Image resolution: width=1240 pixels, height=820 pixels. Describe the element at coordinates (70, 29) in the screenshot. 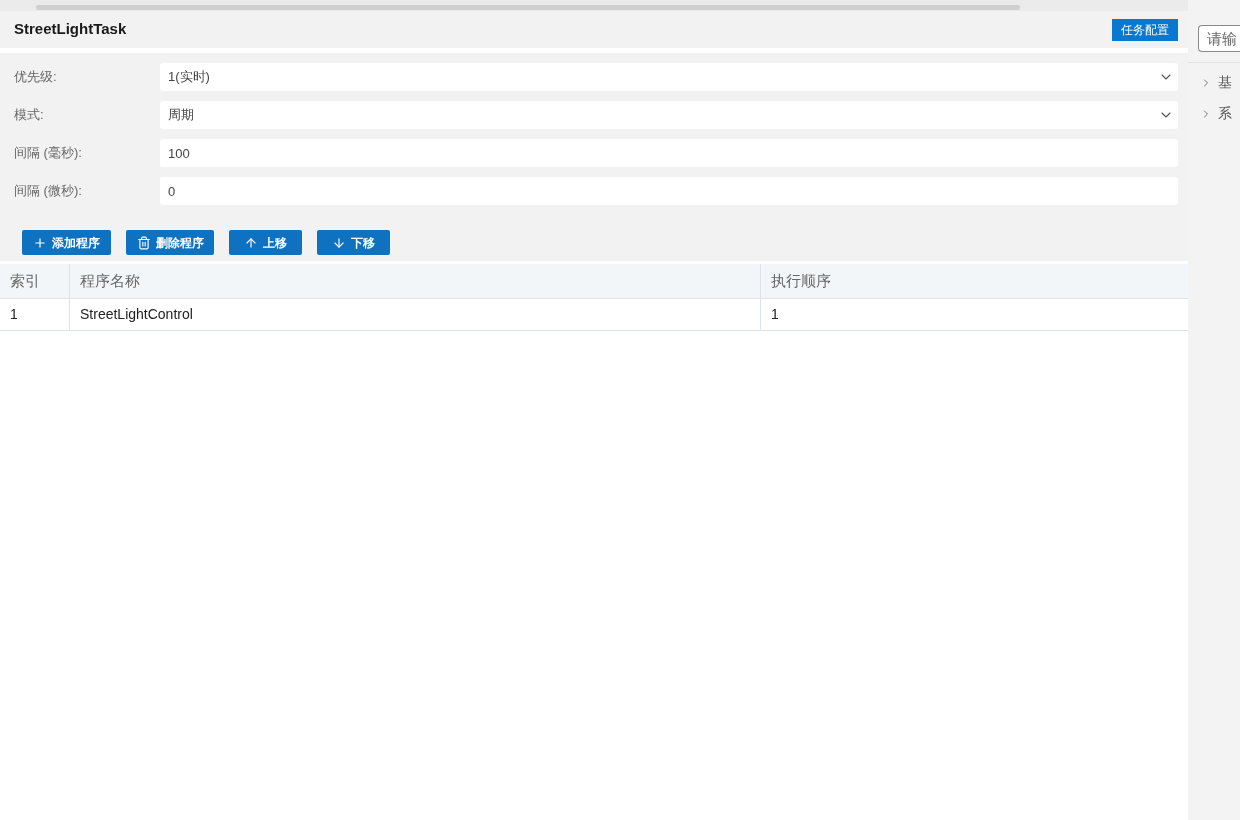

I see `panel-title: StreetLightTask` at that location.